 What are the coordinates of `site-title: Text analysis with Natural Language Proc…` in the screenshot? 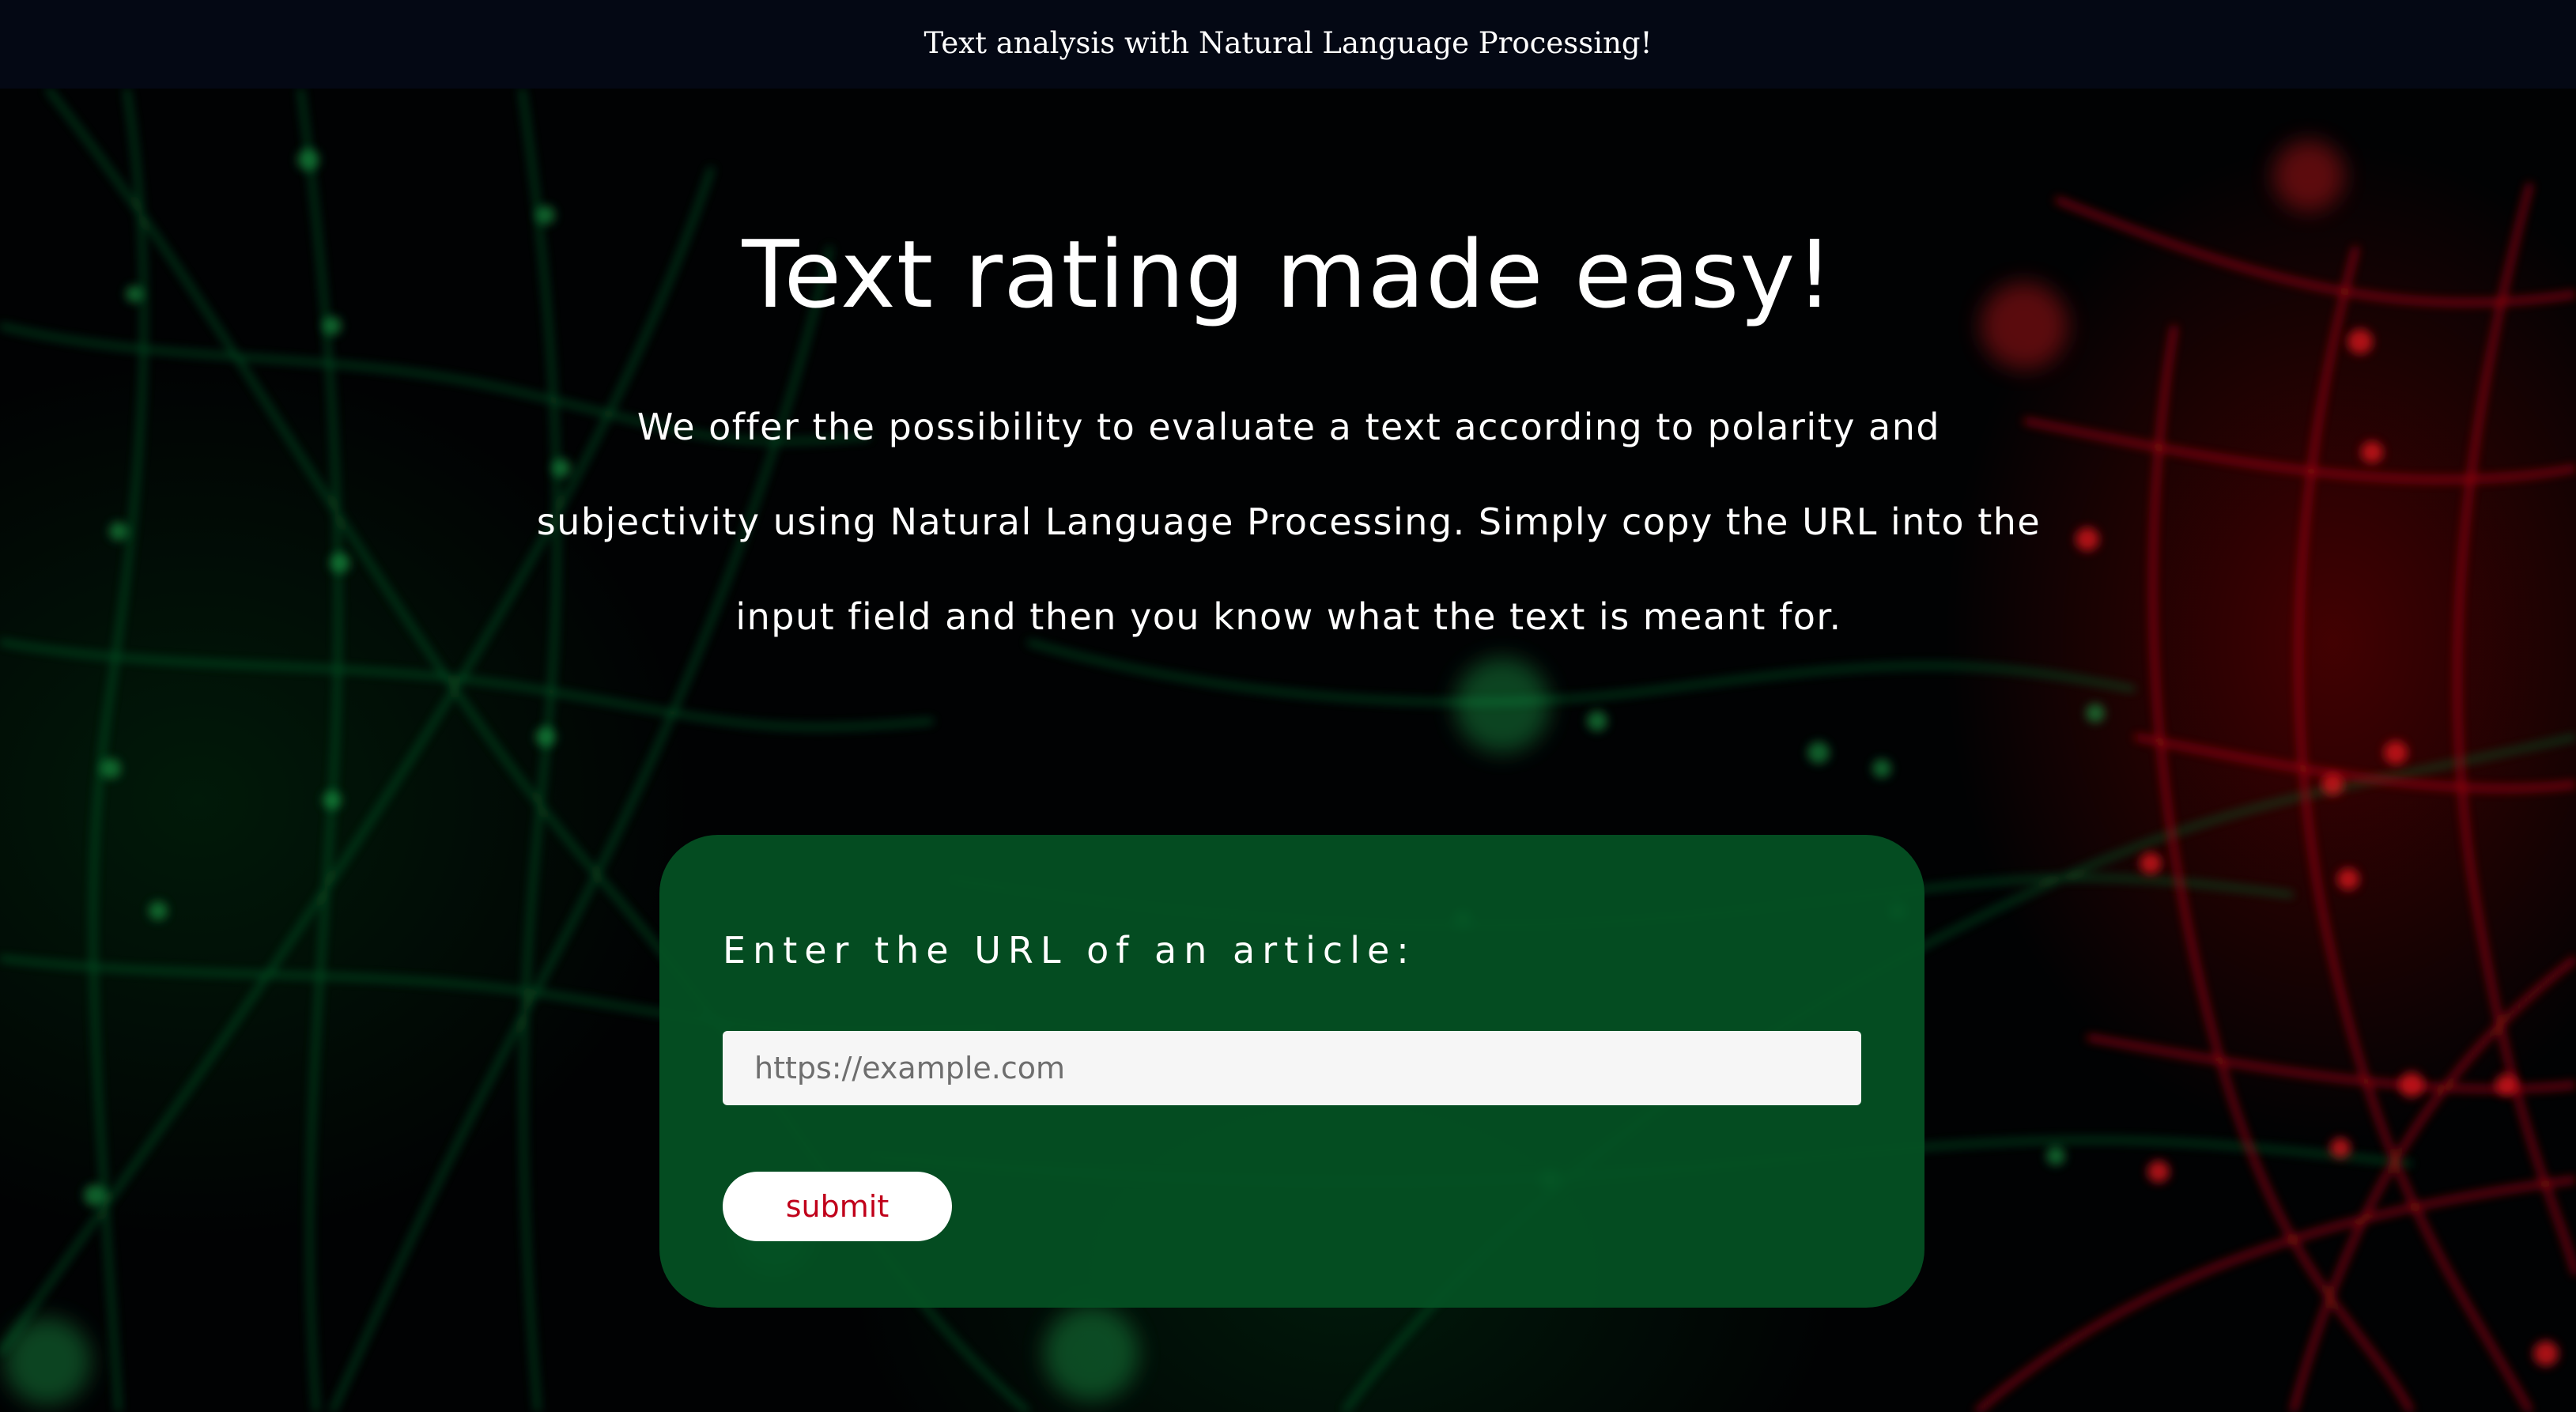 It's located at (1288, 43).